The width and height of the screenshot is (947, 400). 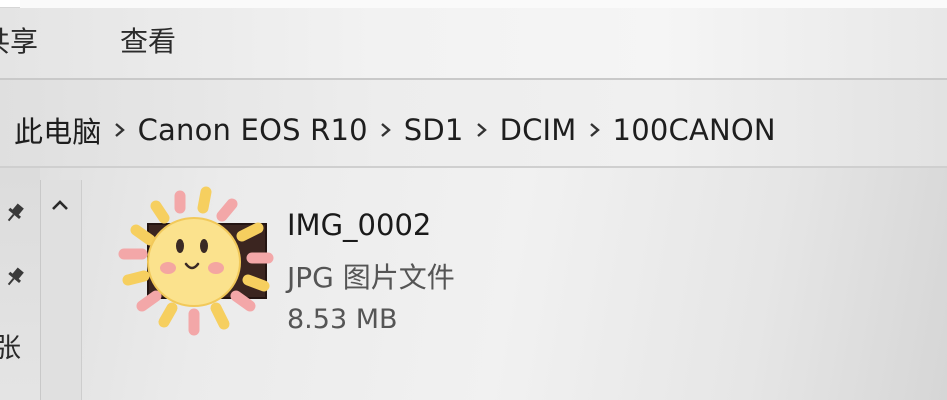 What do you see at coordinates (193, 262) in the screenshot?
I see `sun-sticker-icon` at bounding box center [193, 262].